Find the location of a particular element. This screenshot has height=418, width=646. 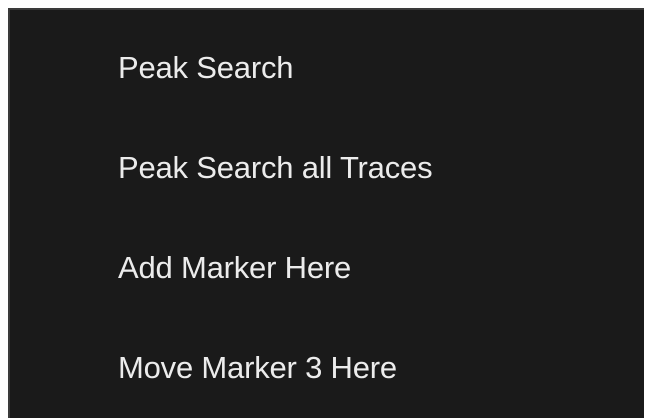

menu-item-label: Peak Search all Traces is located at coordinates (275, 167).